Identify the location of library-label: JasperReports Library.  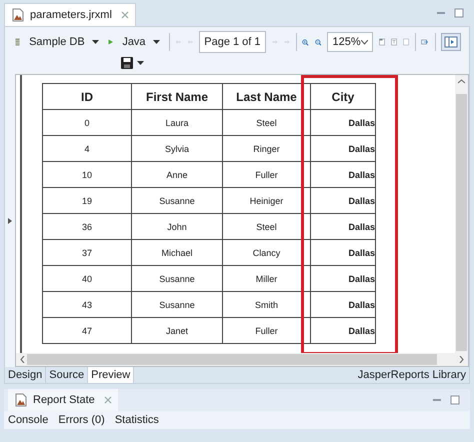
(412, 375).